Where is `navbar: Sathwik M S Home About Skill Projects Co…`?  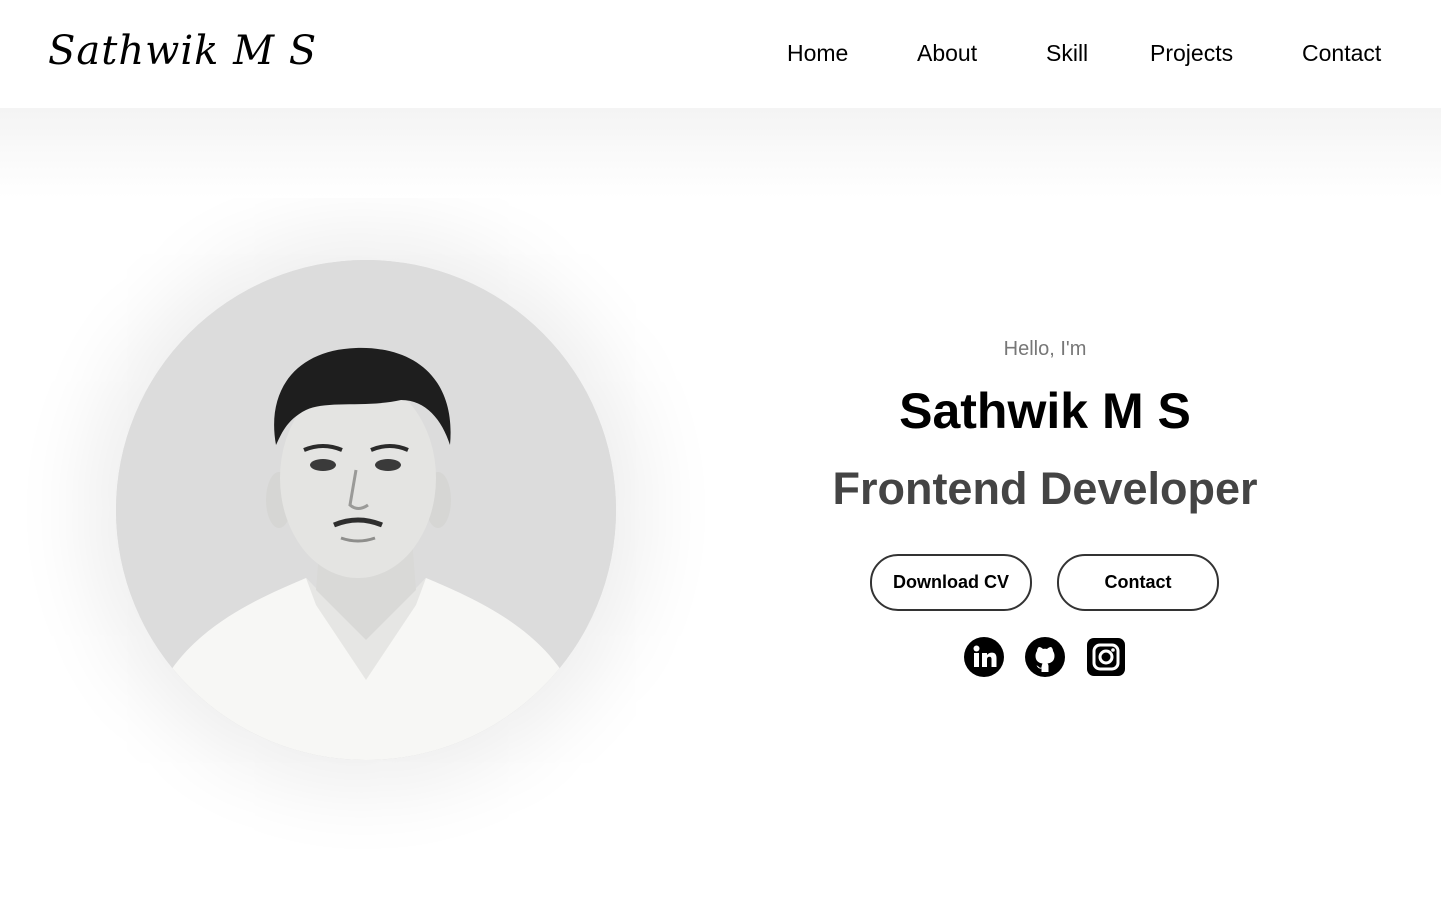 navbar: Sathwik M S Home About Skill Projects Co… is located at coordinates (720, 54).